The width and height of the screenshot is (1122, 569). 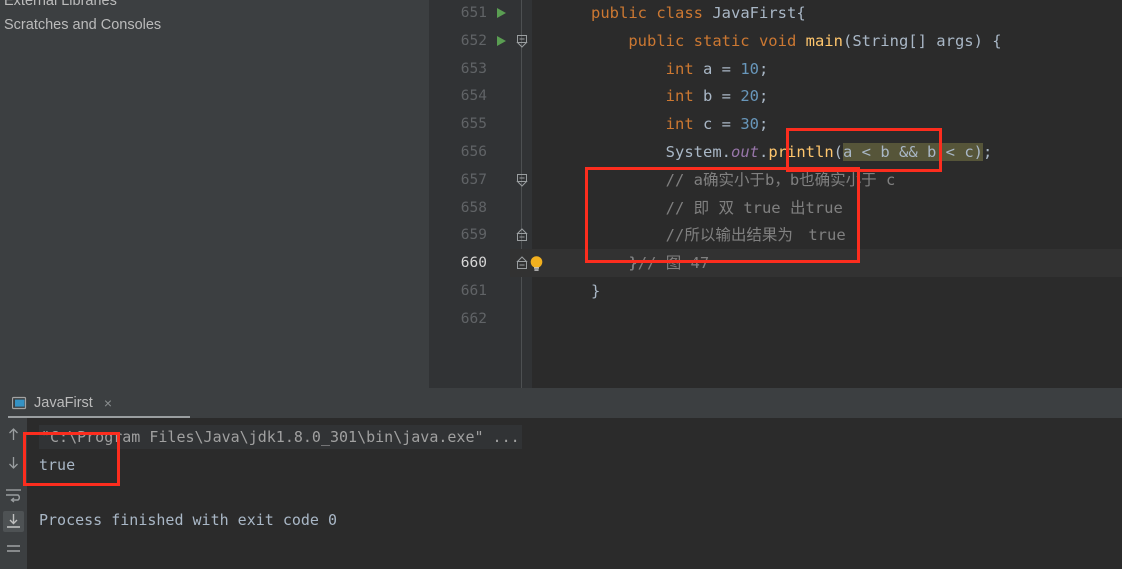 I want to click on comment-text-659: //所以输出结果为 true, so click(x=755, y=235).